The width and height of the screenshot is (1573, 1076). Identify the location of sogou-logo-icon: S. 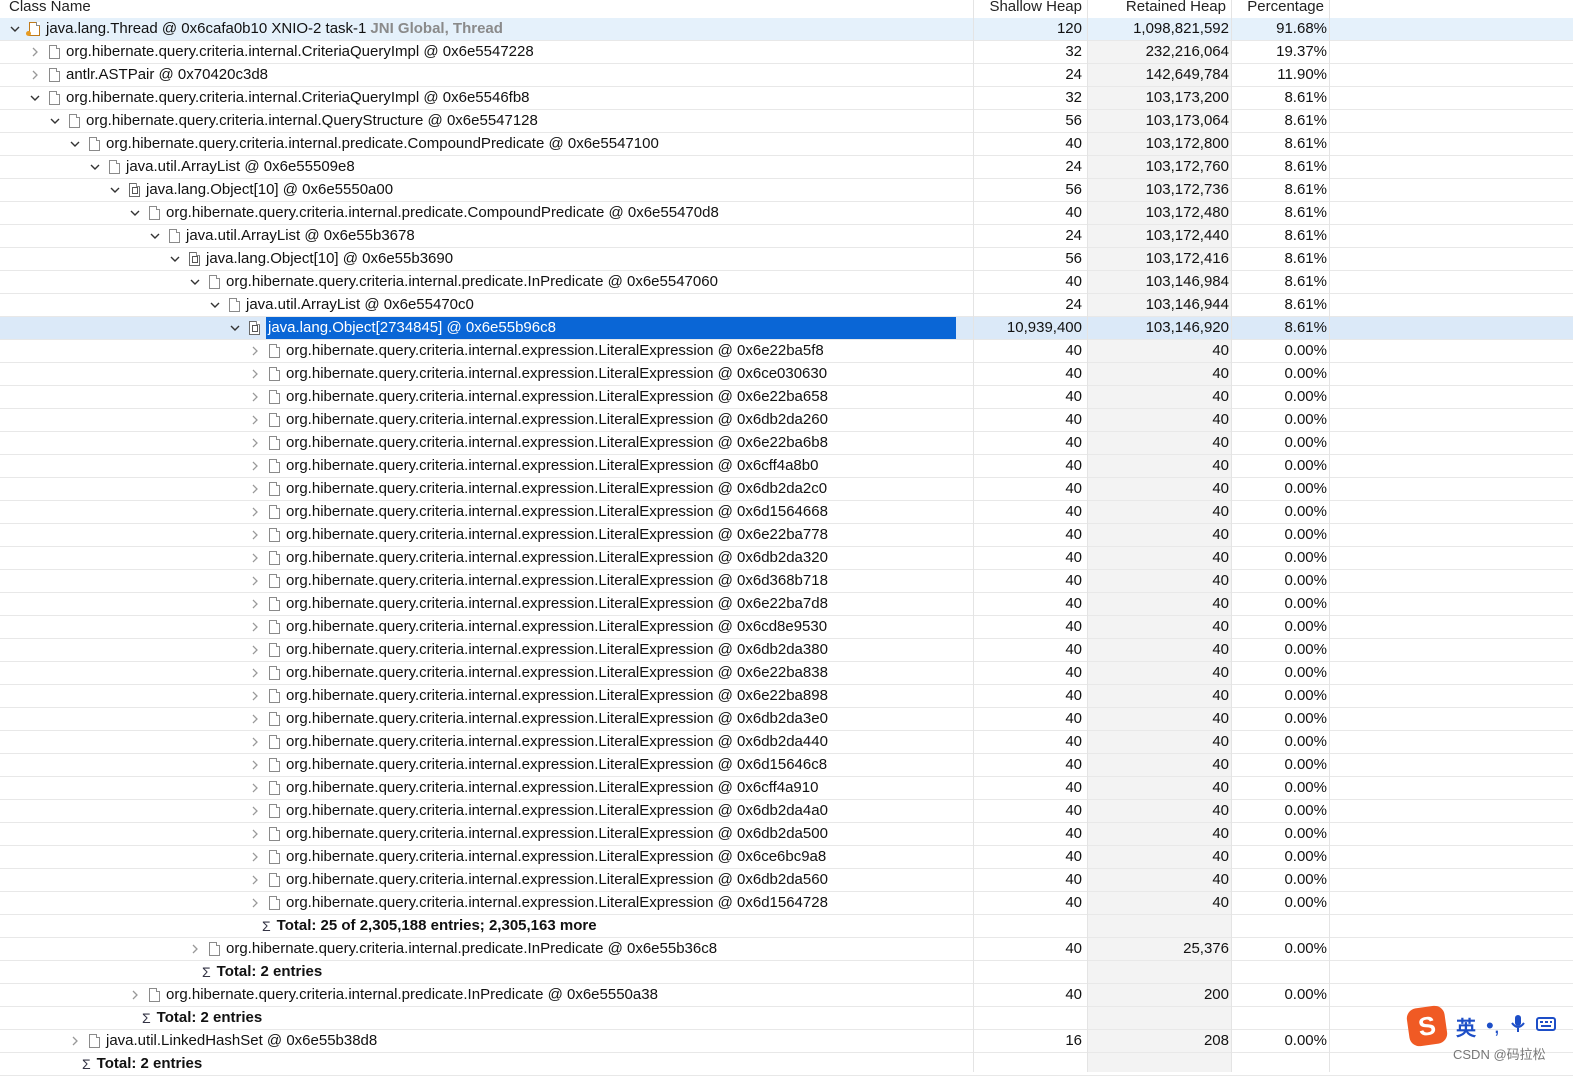
(1427, 1026).